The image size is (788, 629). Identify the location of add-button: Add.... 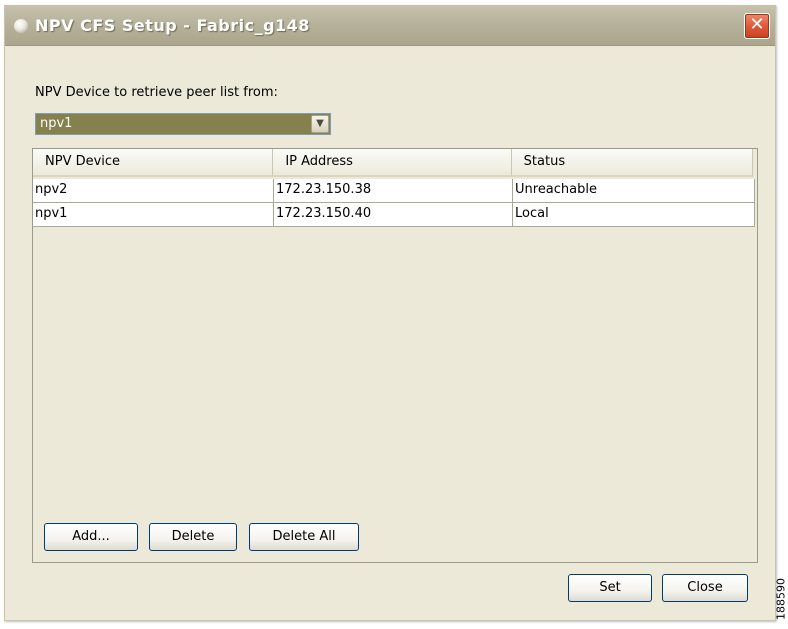
(91, 537).